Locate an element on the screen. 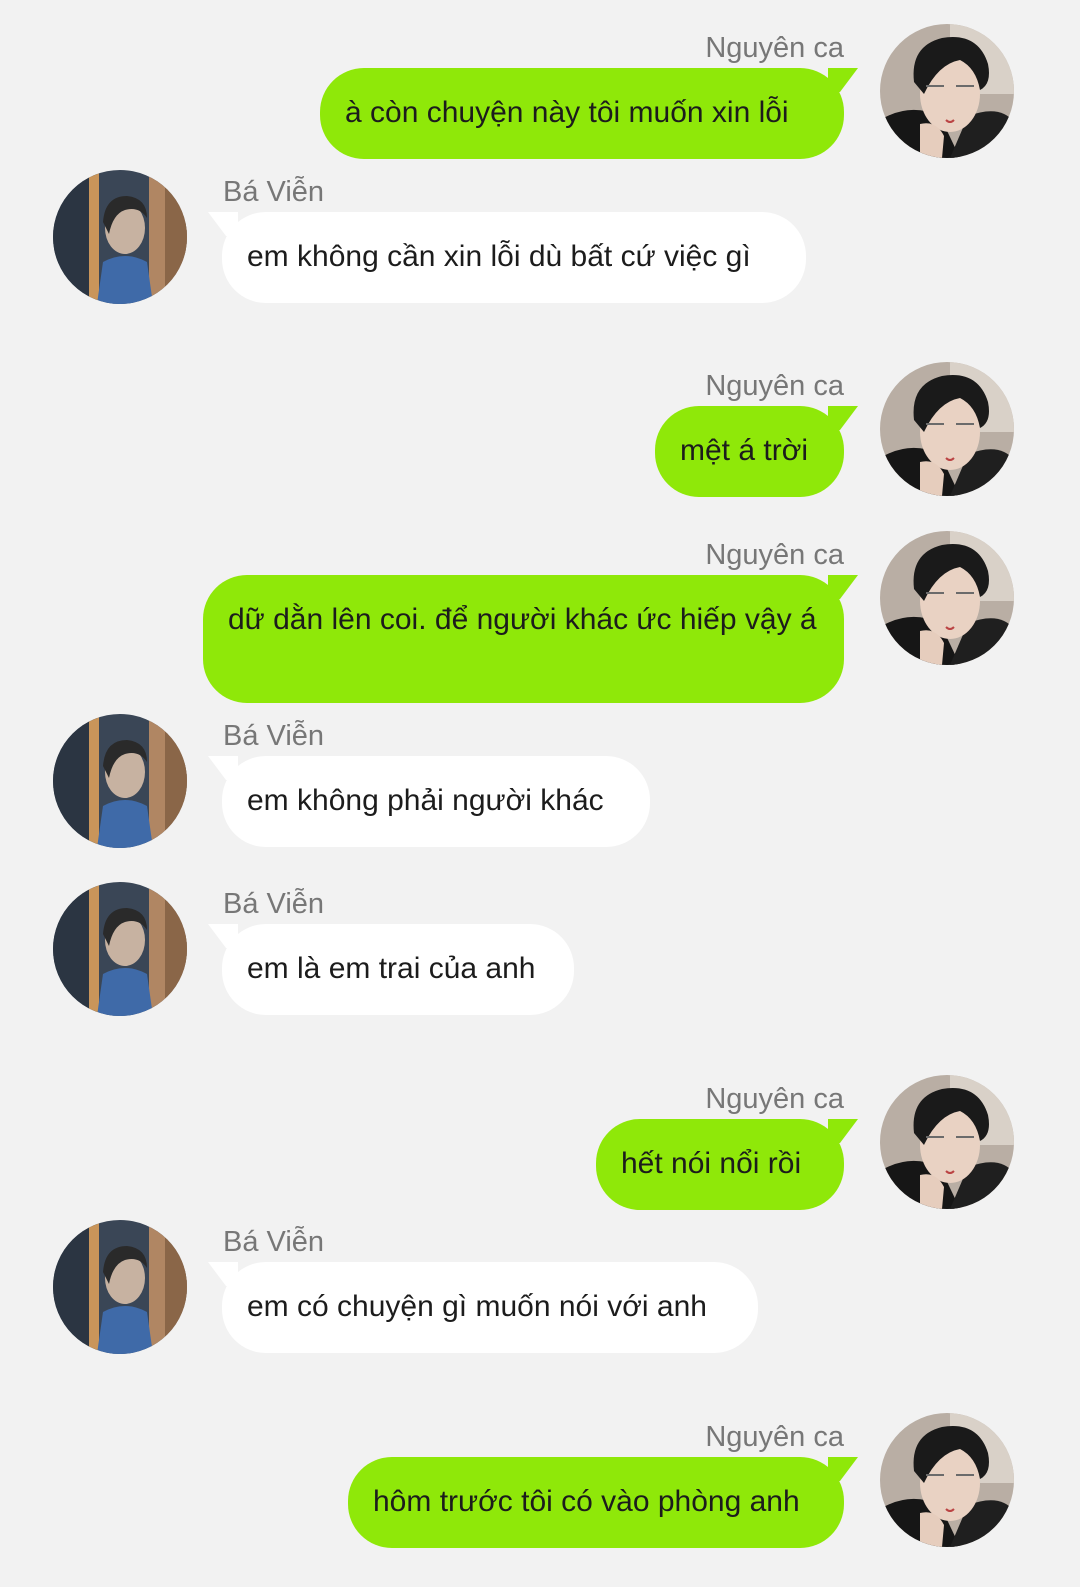 This screenshot has height=1587, width=1080. message-bubble: em không cần xin lỗi dù bất cứ việc gì is located at coordinates (514, 257).